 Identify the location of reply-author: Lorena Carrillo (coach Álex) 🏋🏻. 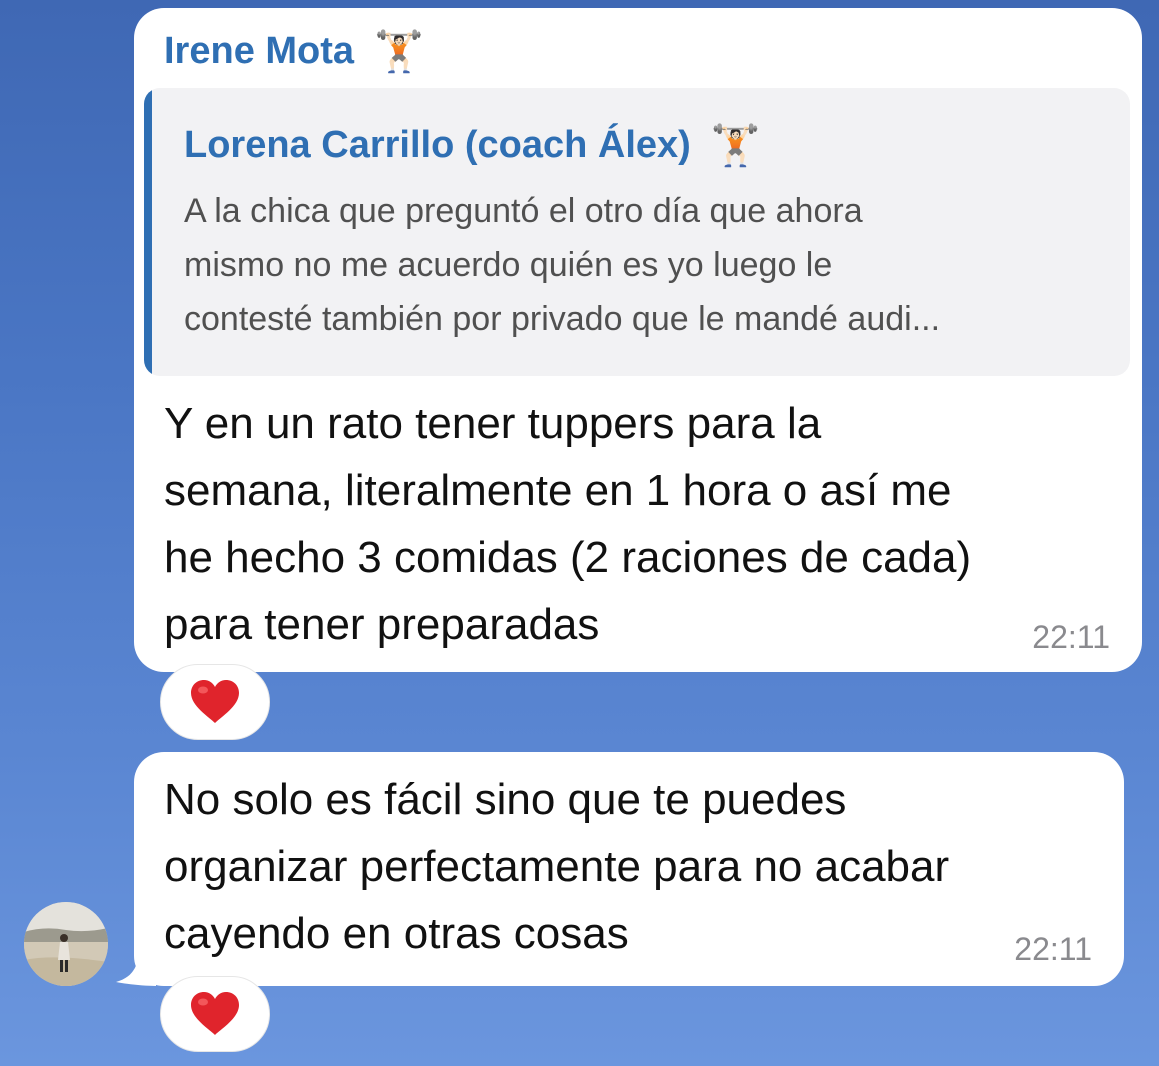
(472, 145).